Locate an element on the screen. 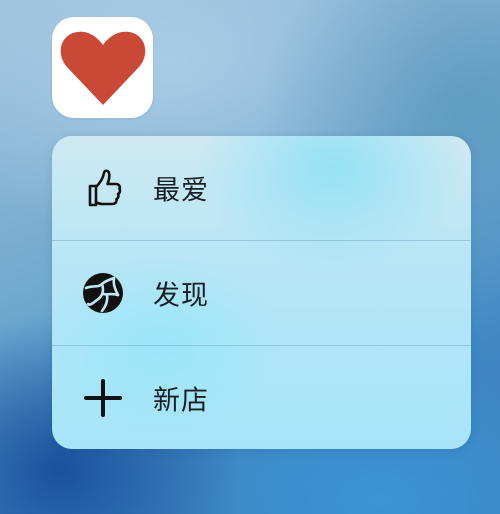  heart-icon is located at coordinates (102, 68).